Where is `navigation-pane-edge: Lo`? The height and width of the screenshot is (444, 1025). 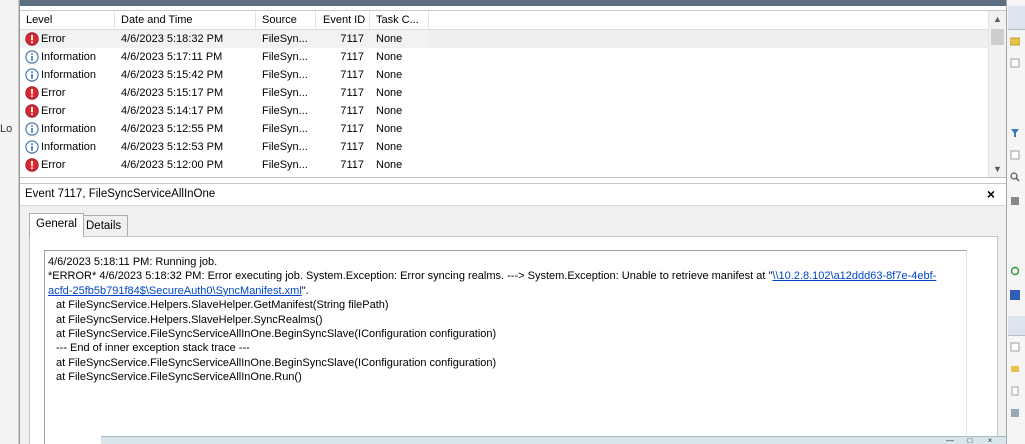
navigation-pane-edge: Lo is located at coordinates (9, 222).